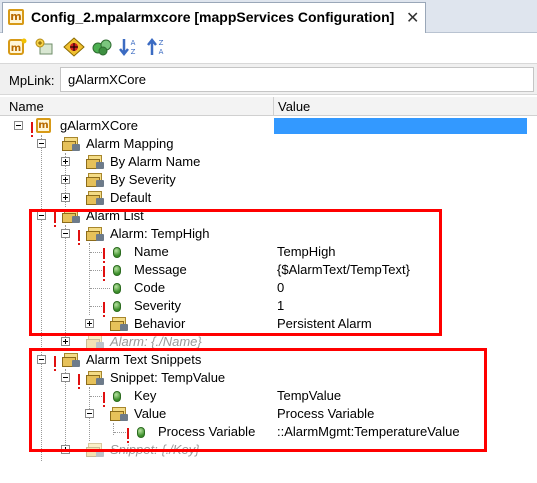 The width and height of the screenshot is (537, 483). I want to click on tree-row-value: Value Process Variable, so click(268, 414).